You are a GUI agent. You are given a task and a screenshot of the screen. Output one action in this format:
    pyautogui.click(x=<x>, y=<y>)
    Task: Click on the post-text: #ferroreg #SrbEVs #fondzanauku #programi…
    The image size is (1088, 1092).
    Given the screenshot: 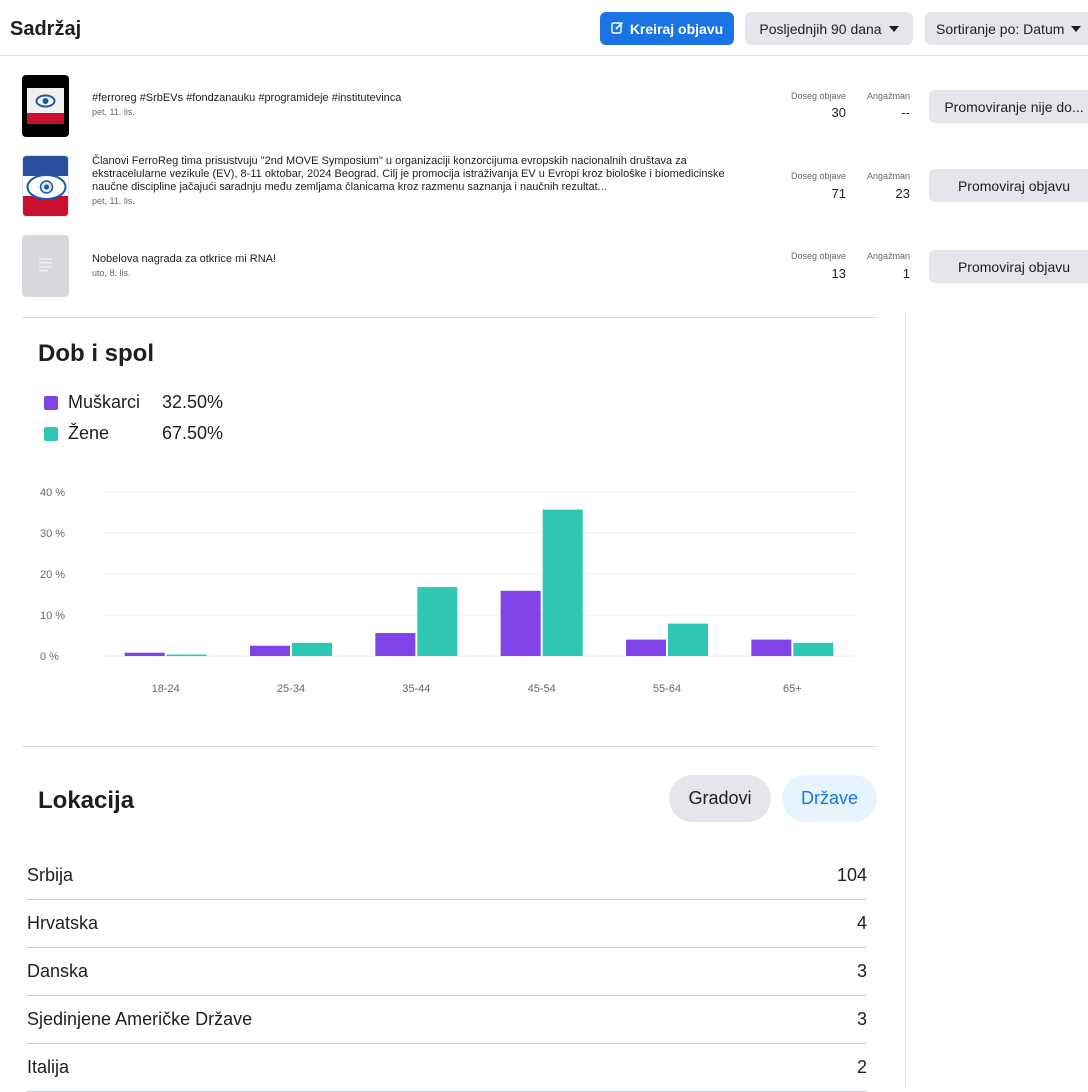 What is the action you would take?
    pyautogui.click(x=247, y=98)
    